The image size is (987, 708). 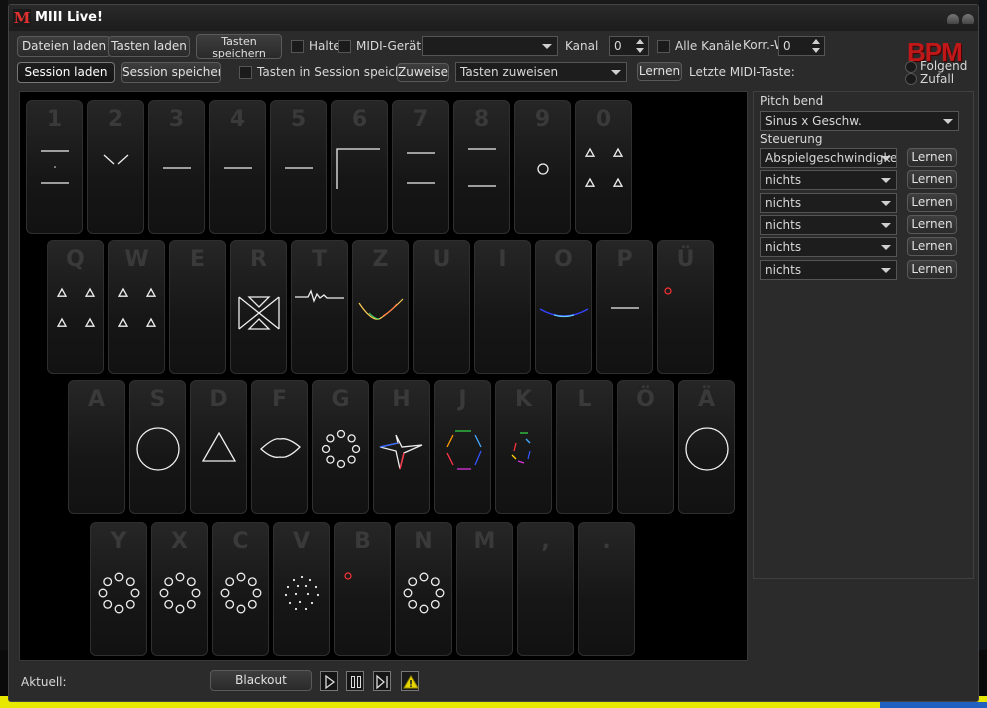 I want to click on key-v: V, so click(x=301, y=589).